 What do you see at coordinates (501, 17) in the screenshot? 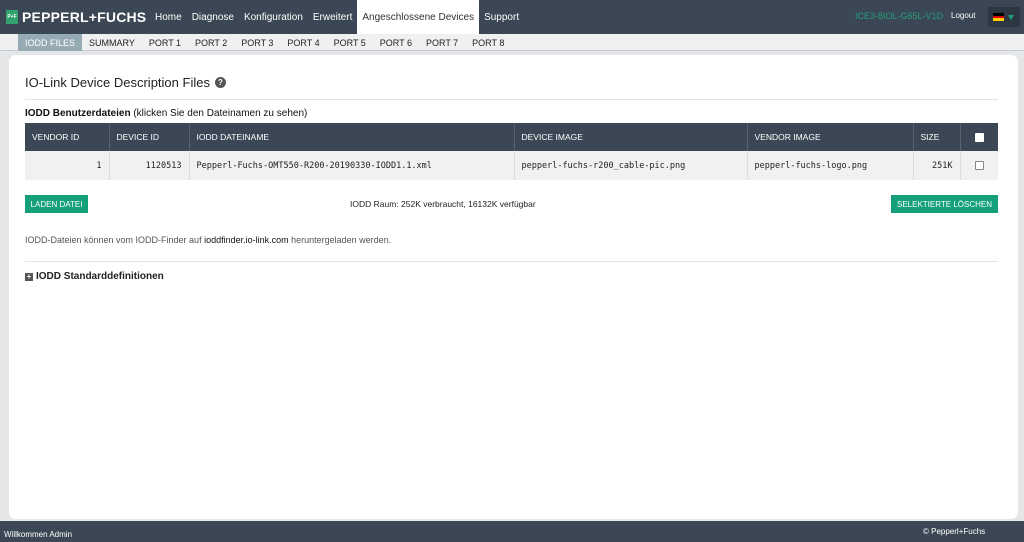
I see `nav-support: Support` at bounding box center [501, 17].